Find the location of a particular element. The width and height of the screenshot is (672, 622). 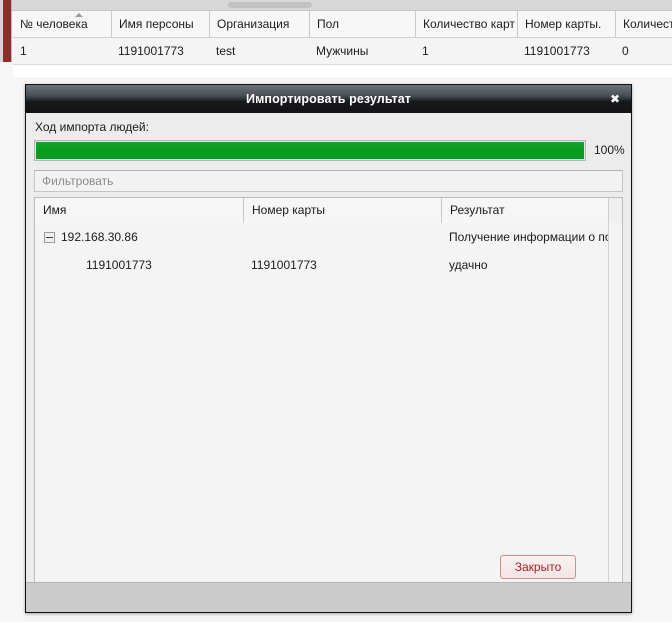

result-column-header: Номер карты is located at coordinates (342, 210).